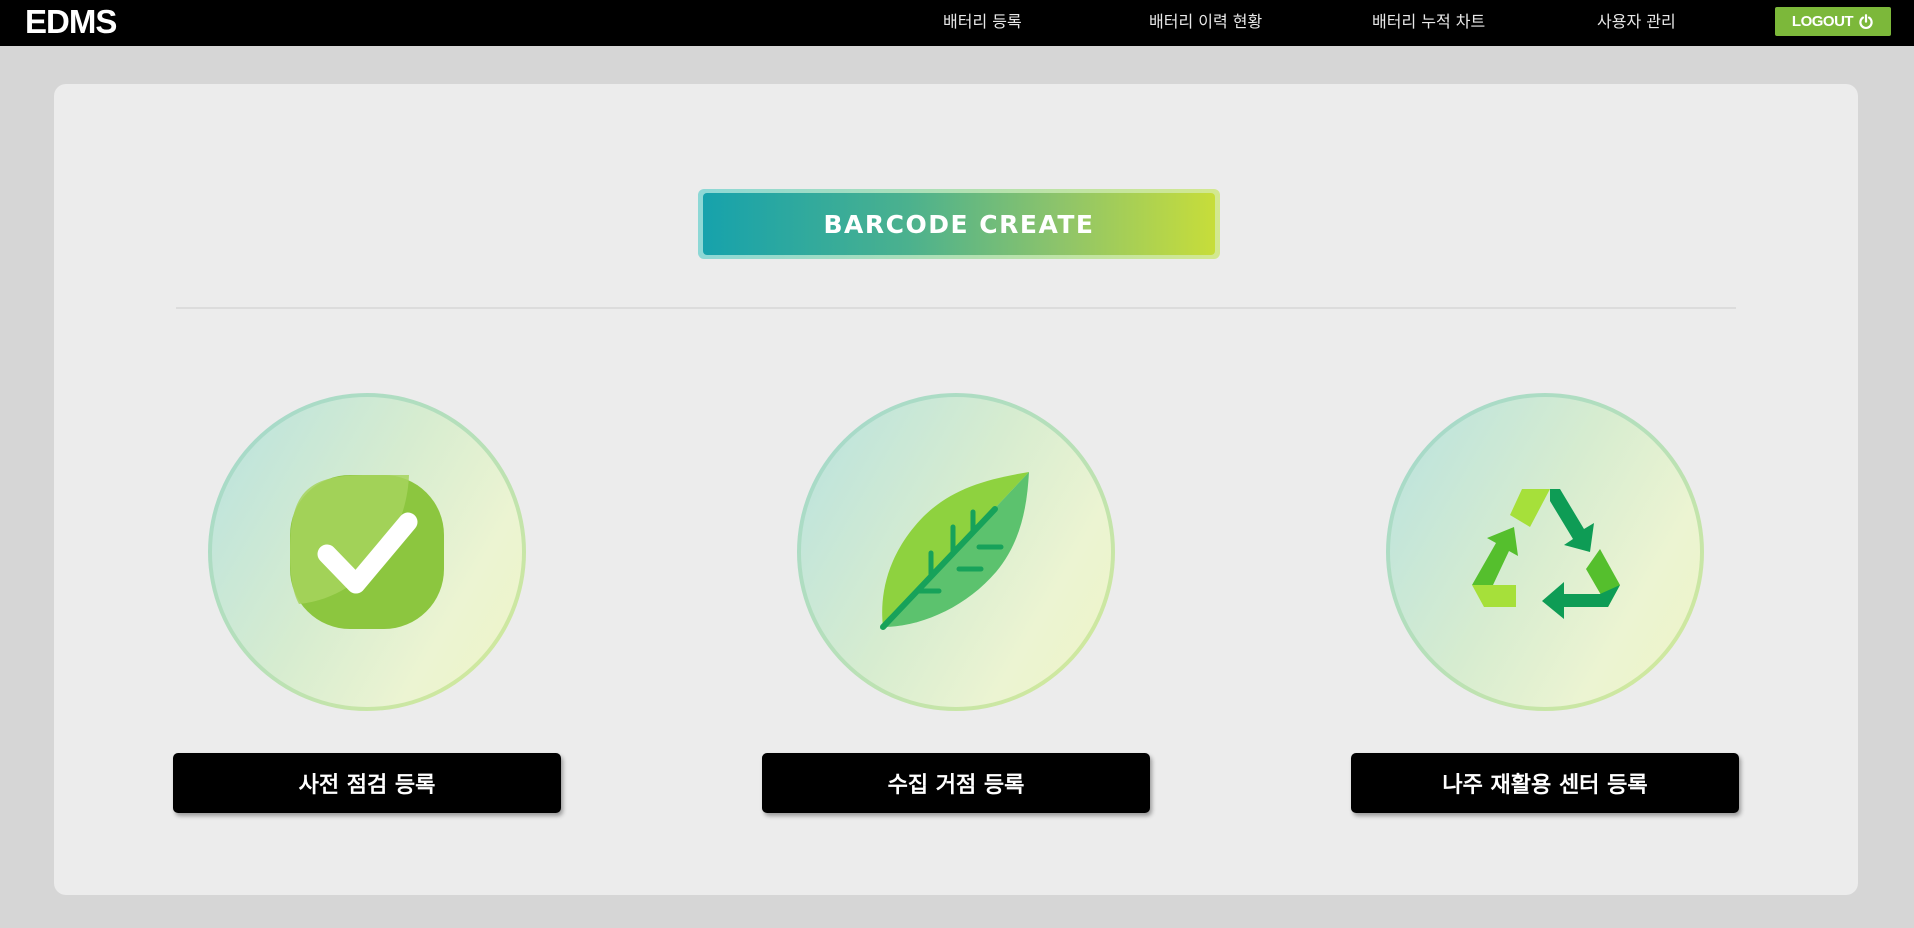  I want to click on barcode-create-frame: BARCODE CREATE, so click(959, 224).